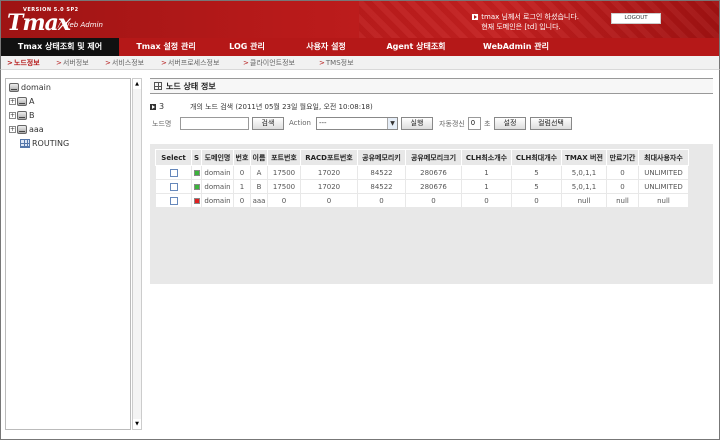 The height and width of the screenshot is (440, 720). What do you see at coordinates (25, 143) in the screenshot?
I see `routing-grid-icon` at bounding box center [25, 143].